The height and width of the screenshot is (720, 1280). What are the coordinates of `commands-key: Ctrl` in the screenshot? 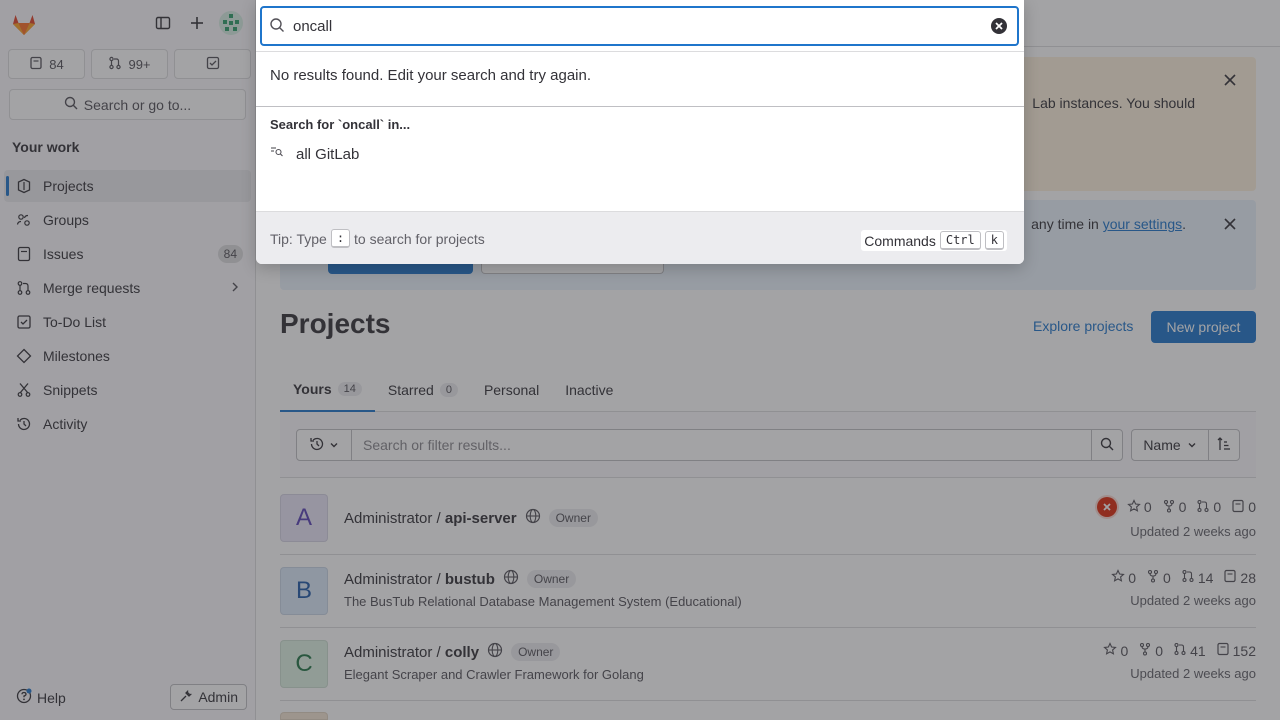 It's located at (960, 240).